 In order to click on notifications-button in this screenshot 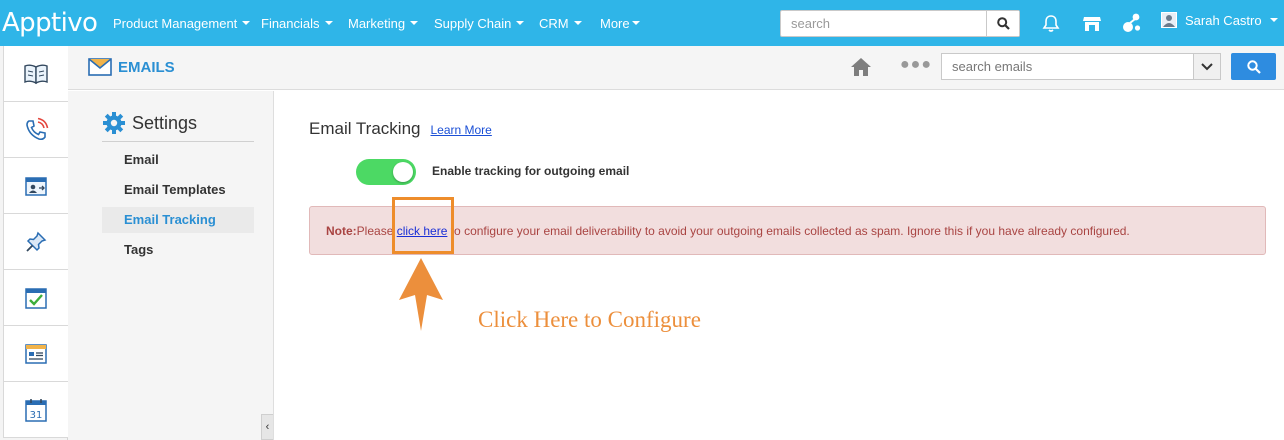, I will do `click(1051, 23)`.